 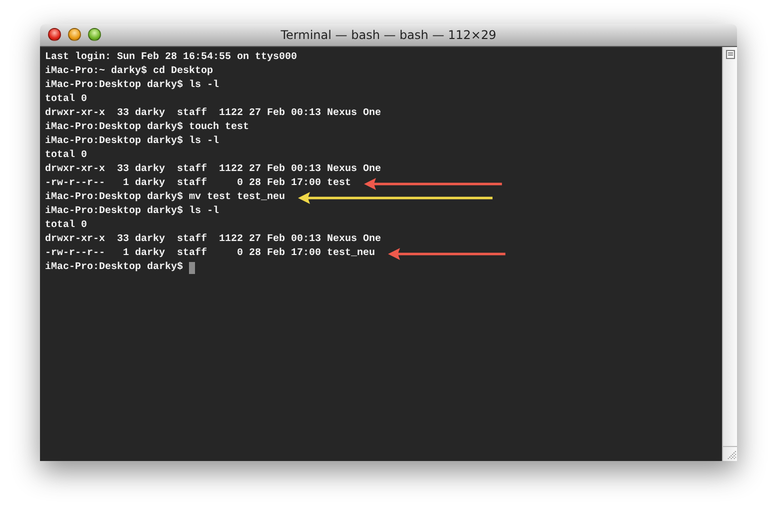 What do you see at coordinates (74, 34) in the screenshot?
I see `minimize-button` at bounding box center [74, 34].